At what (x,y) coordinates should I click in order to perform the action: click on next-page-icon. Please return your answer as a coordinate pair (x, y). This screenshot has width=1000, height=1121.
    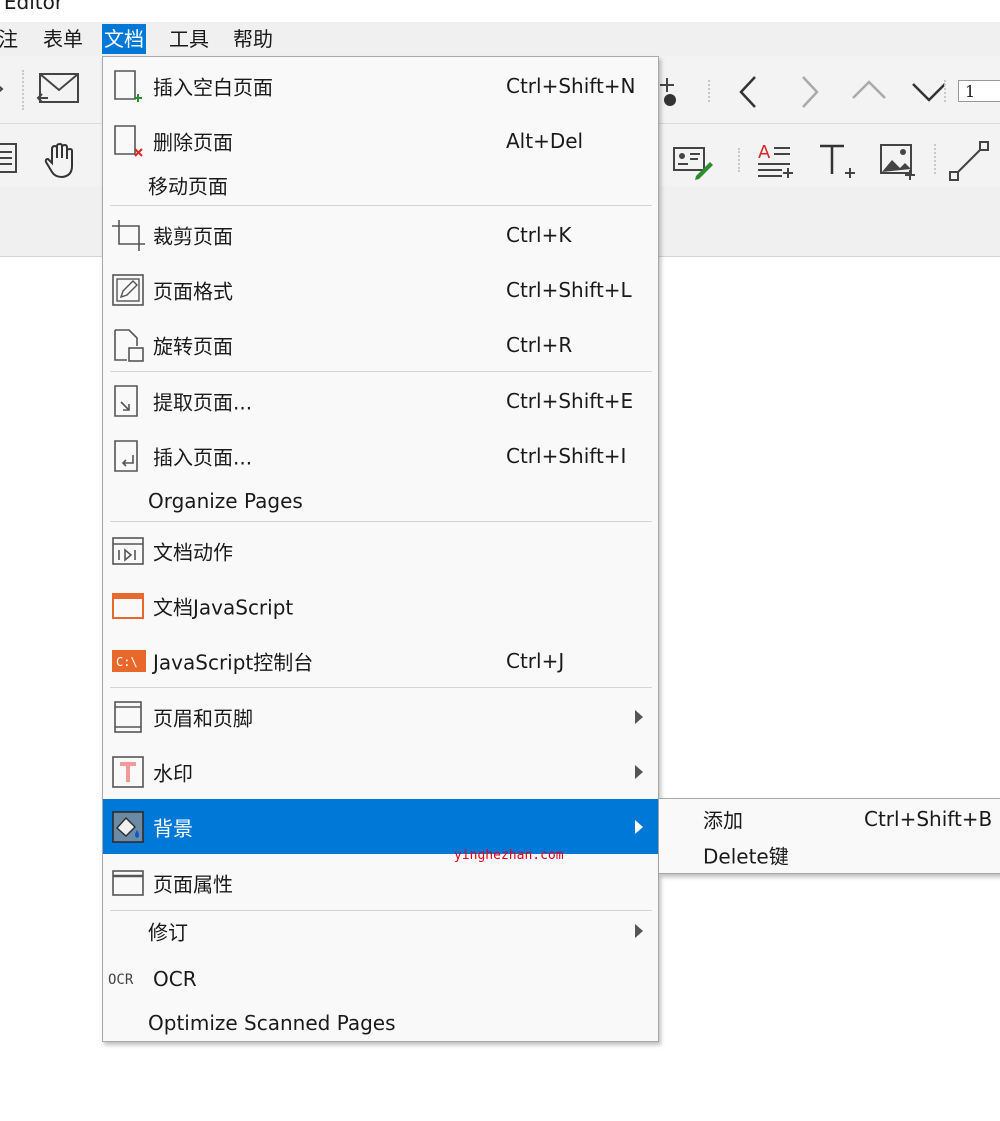
    Looking at the image, I should click on (810, 92).